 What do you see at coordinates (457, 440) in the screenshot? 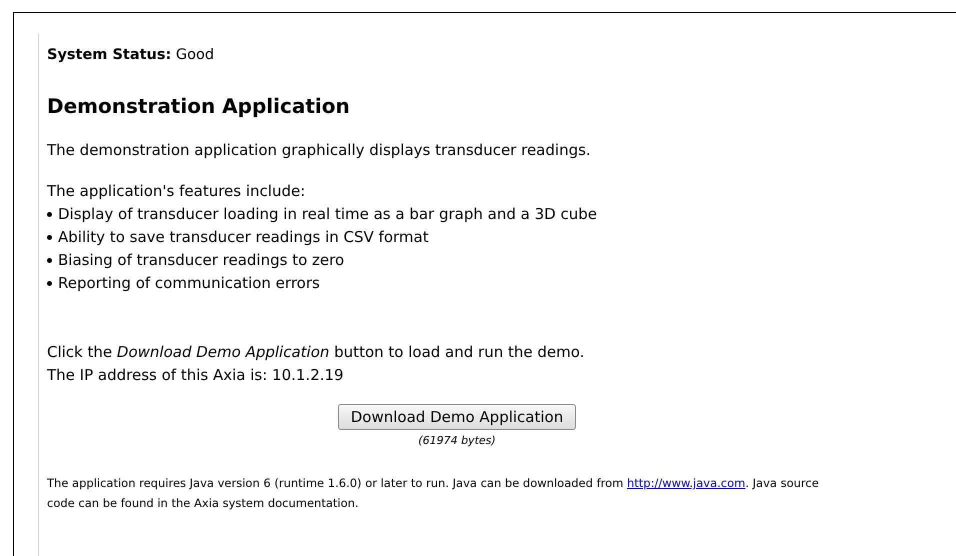
I see `file-size: (61974 bytes)` at bounding box center [457, 440].